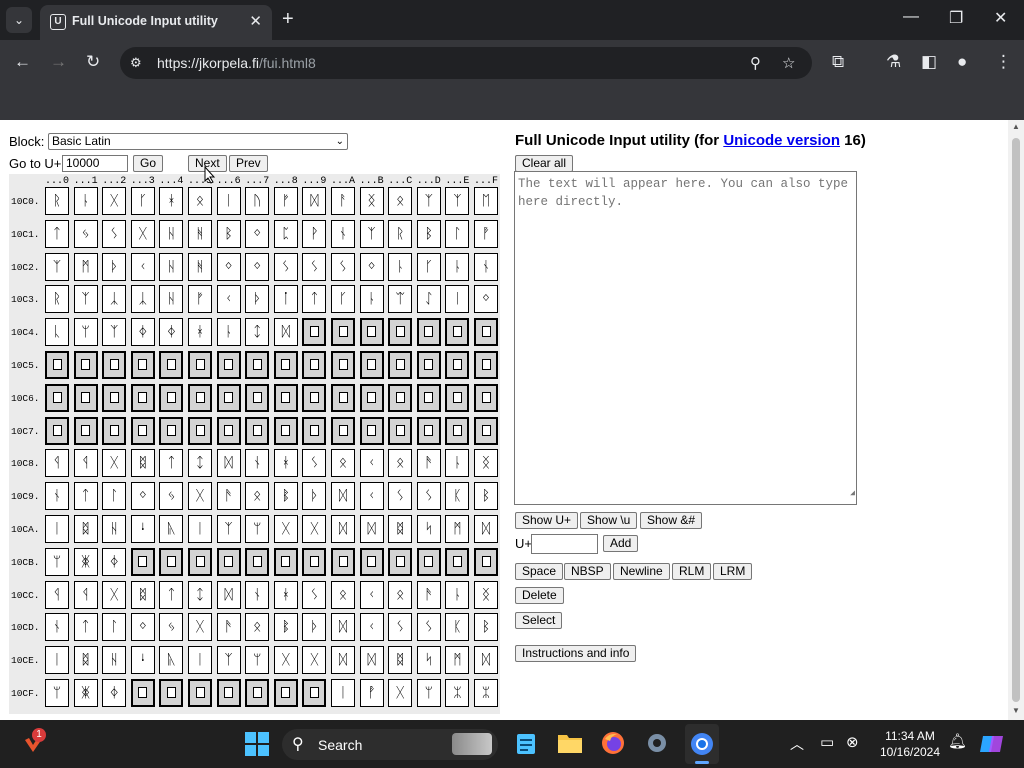 This screenshot has height=768, width=1024. Describe the element at coordinates (58, 62) in the screenshot. I see `forward-icon: →` at that location.